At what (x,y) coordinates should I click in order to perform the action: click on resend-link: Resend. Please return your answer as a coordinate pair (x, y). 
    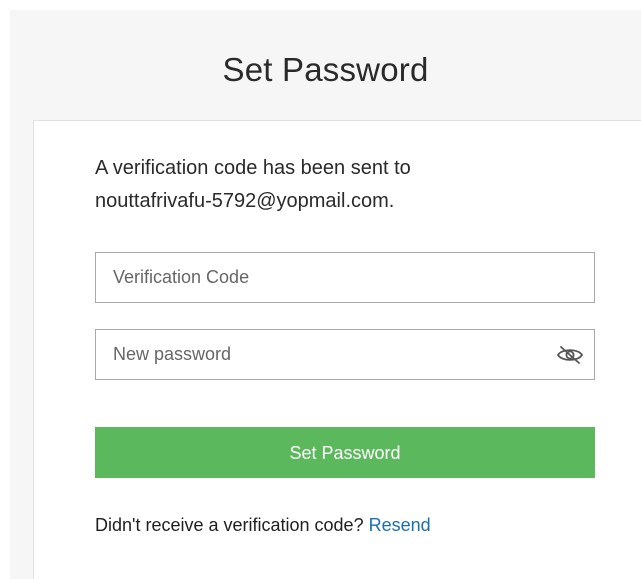
    Looking at the image, I should click on (400, 525).